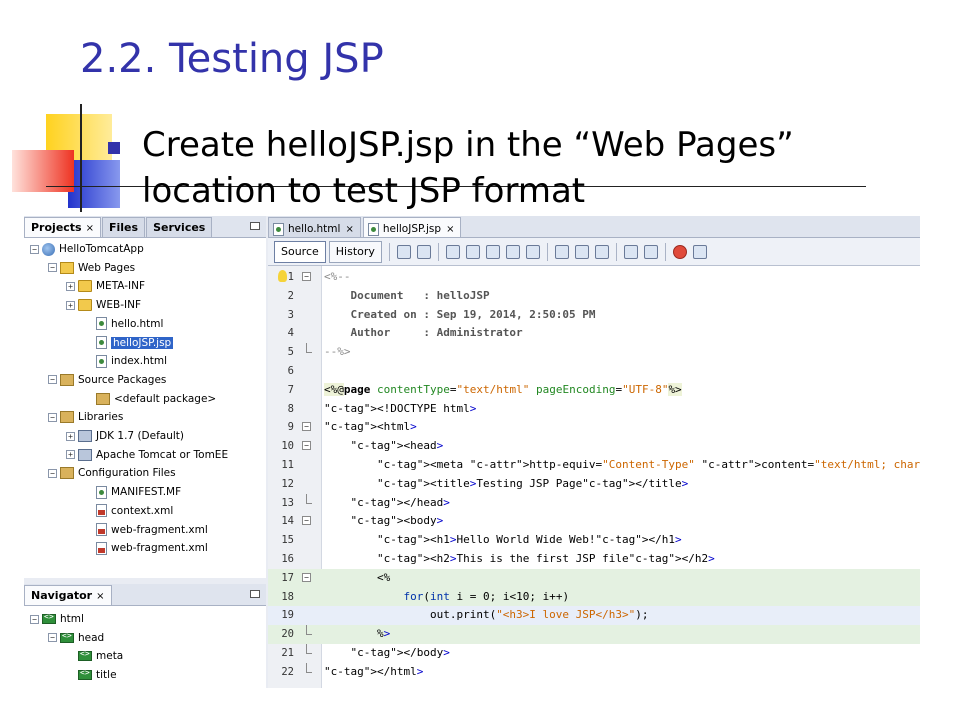  Describe the element at coordinates (124, 227) in the screenshot. I see `tab-files: Files` at that location.